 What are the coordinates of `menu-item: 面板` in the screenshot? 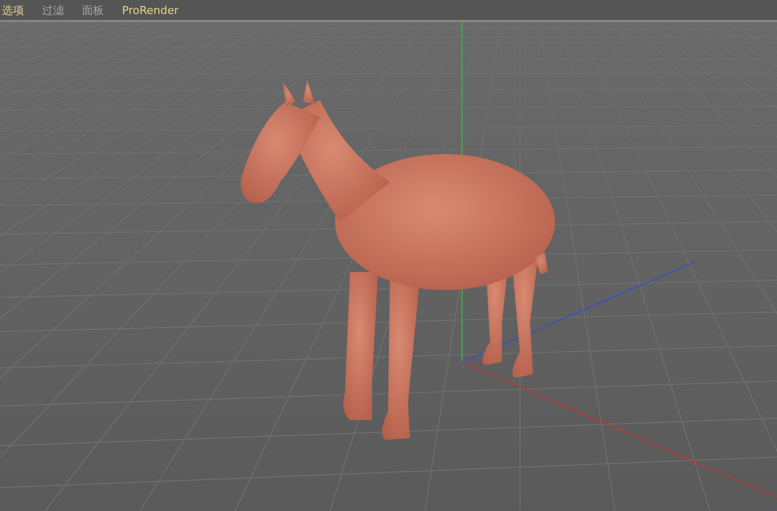 It's located at (93, 10).